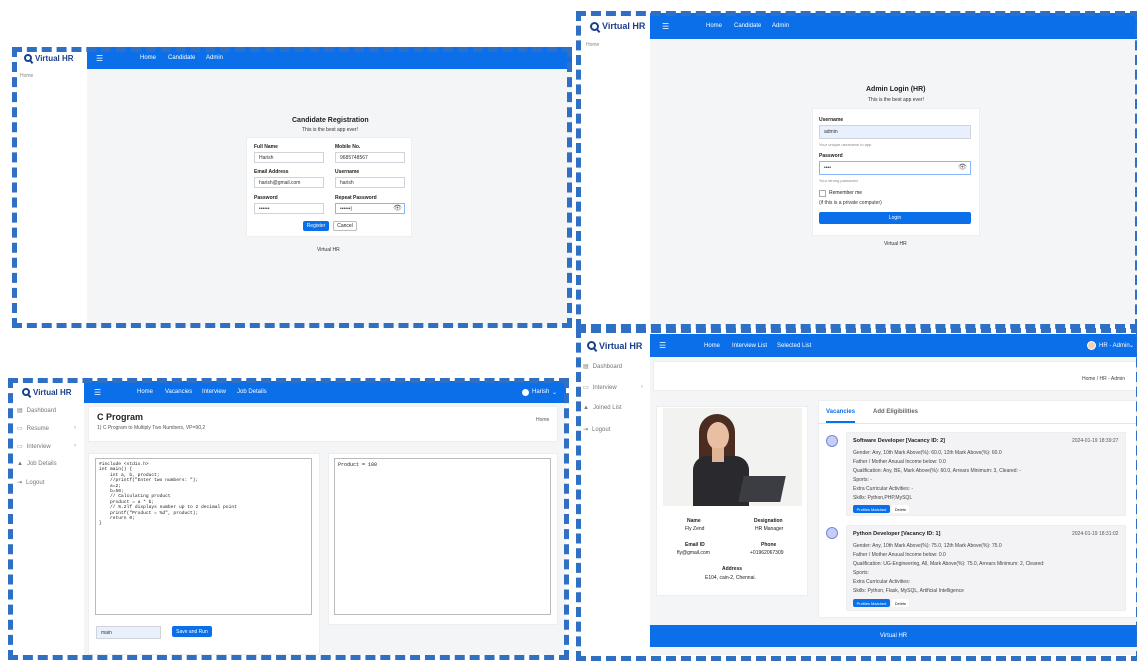 The image size is (1137, 661). I want to click on save-and-run-button: Save and Run, so click(192, 631).